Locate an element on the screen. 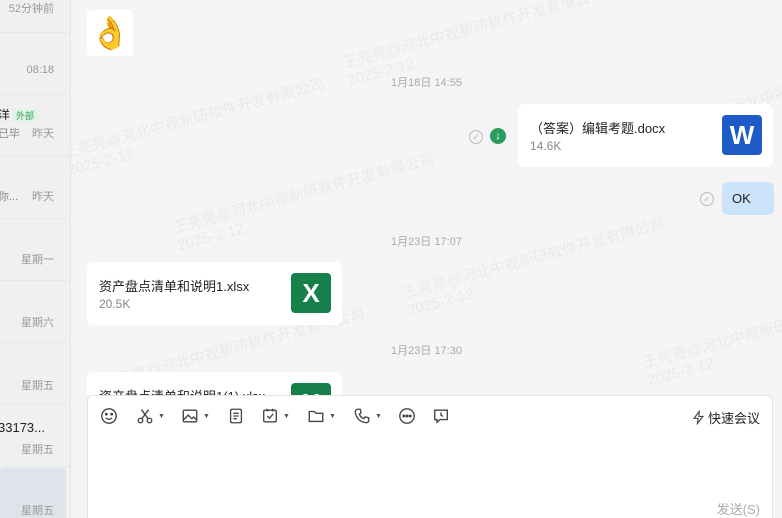 The image size is (782, 518). conversation-item: 洋外部 已毕 昨天 is located at coordinates (35, 125).